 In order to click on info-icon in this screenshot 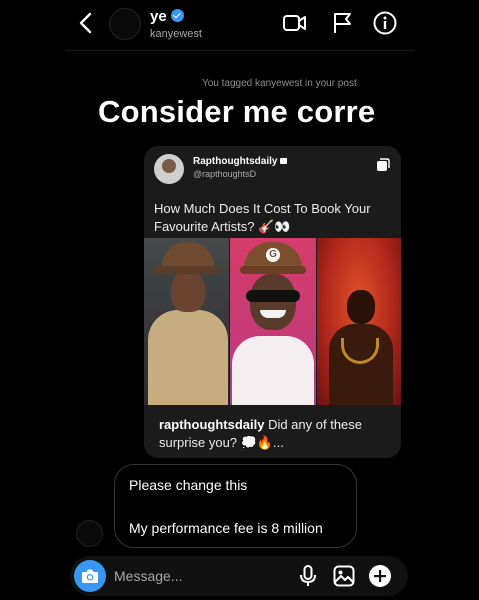, I will do `click(385, 23)`.